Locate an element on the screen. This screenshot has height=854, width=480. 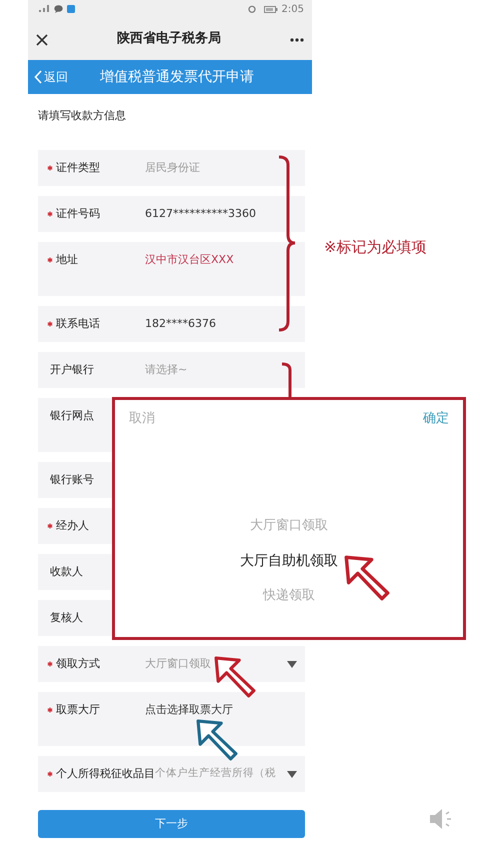
clock-time: 2:05 is located at coordinates (293, 9).